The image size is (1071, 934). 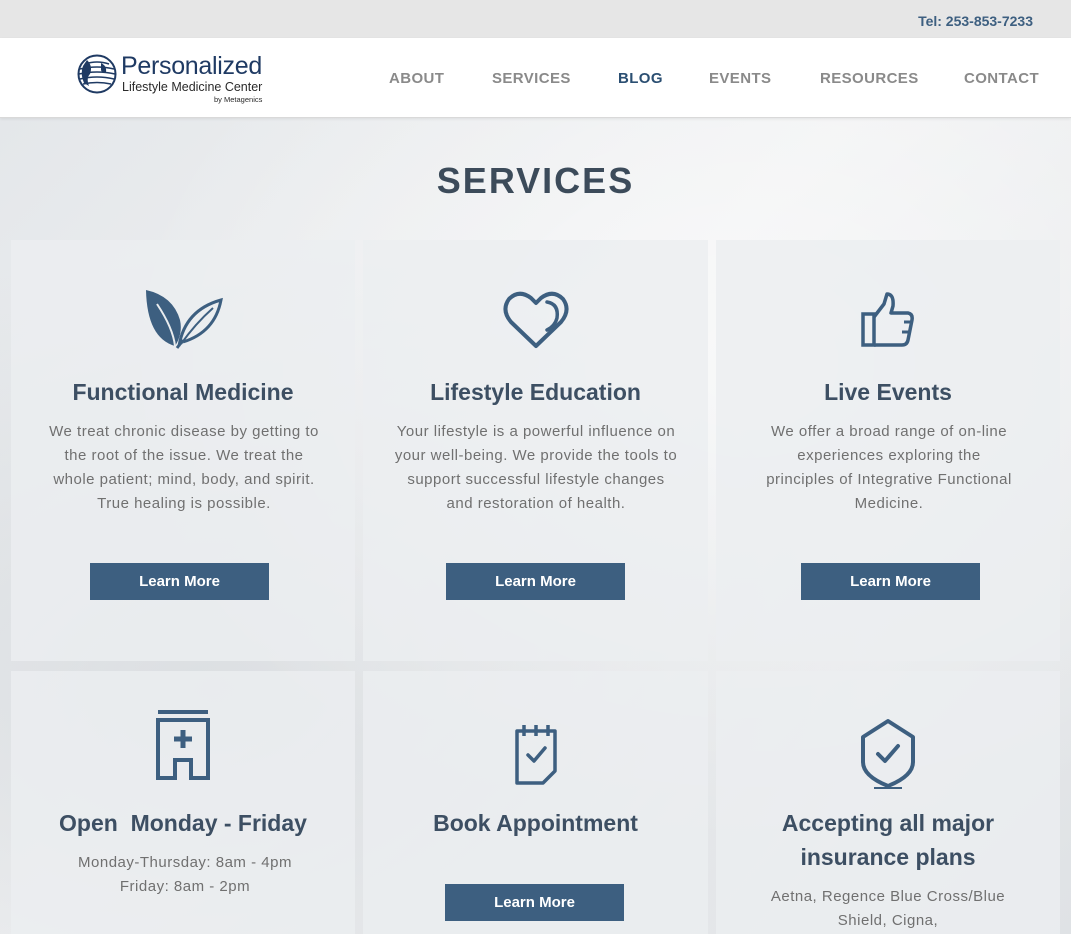 What do you see at coordinates (887, 319) in the screenshot?
I see `thumbs-up-icon` at bounding box center [887, 319].